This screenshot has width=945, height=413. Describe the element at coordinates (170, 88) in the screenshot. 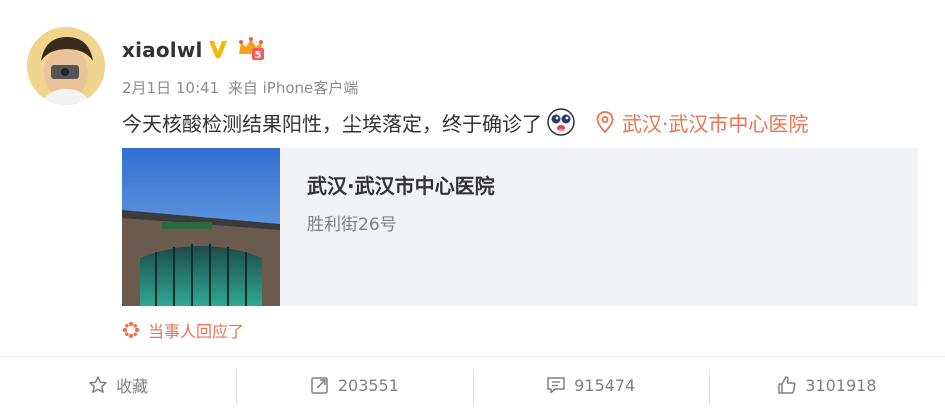

I see `post-timestamp: 2月1日 10:41` at that location.